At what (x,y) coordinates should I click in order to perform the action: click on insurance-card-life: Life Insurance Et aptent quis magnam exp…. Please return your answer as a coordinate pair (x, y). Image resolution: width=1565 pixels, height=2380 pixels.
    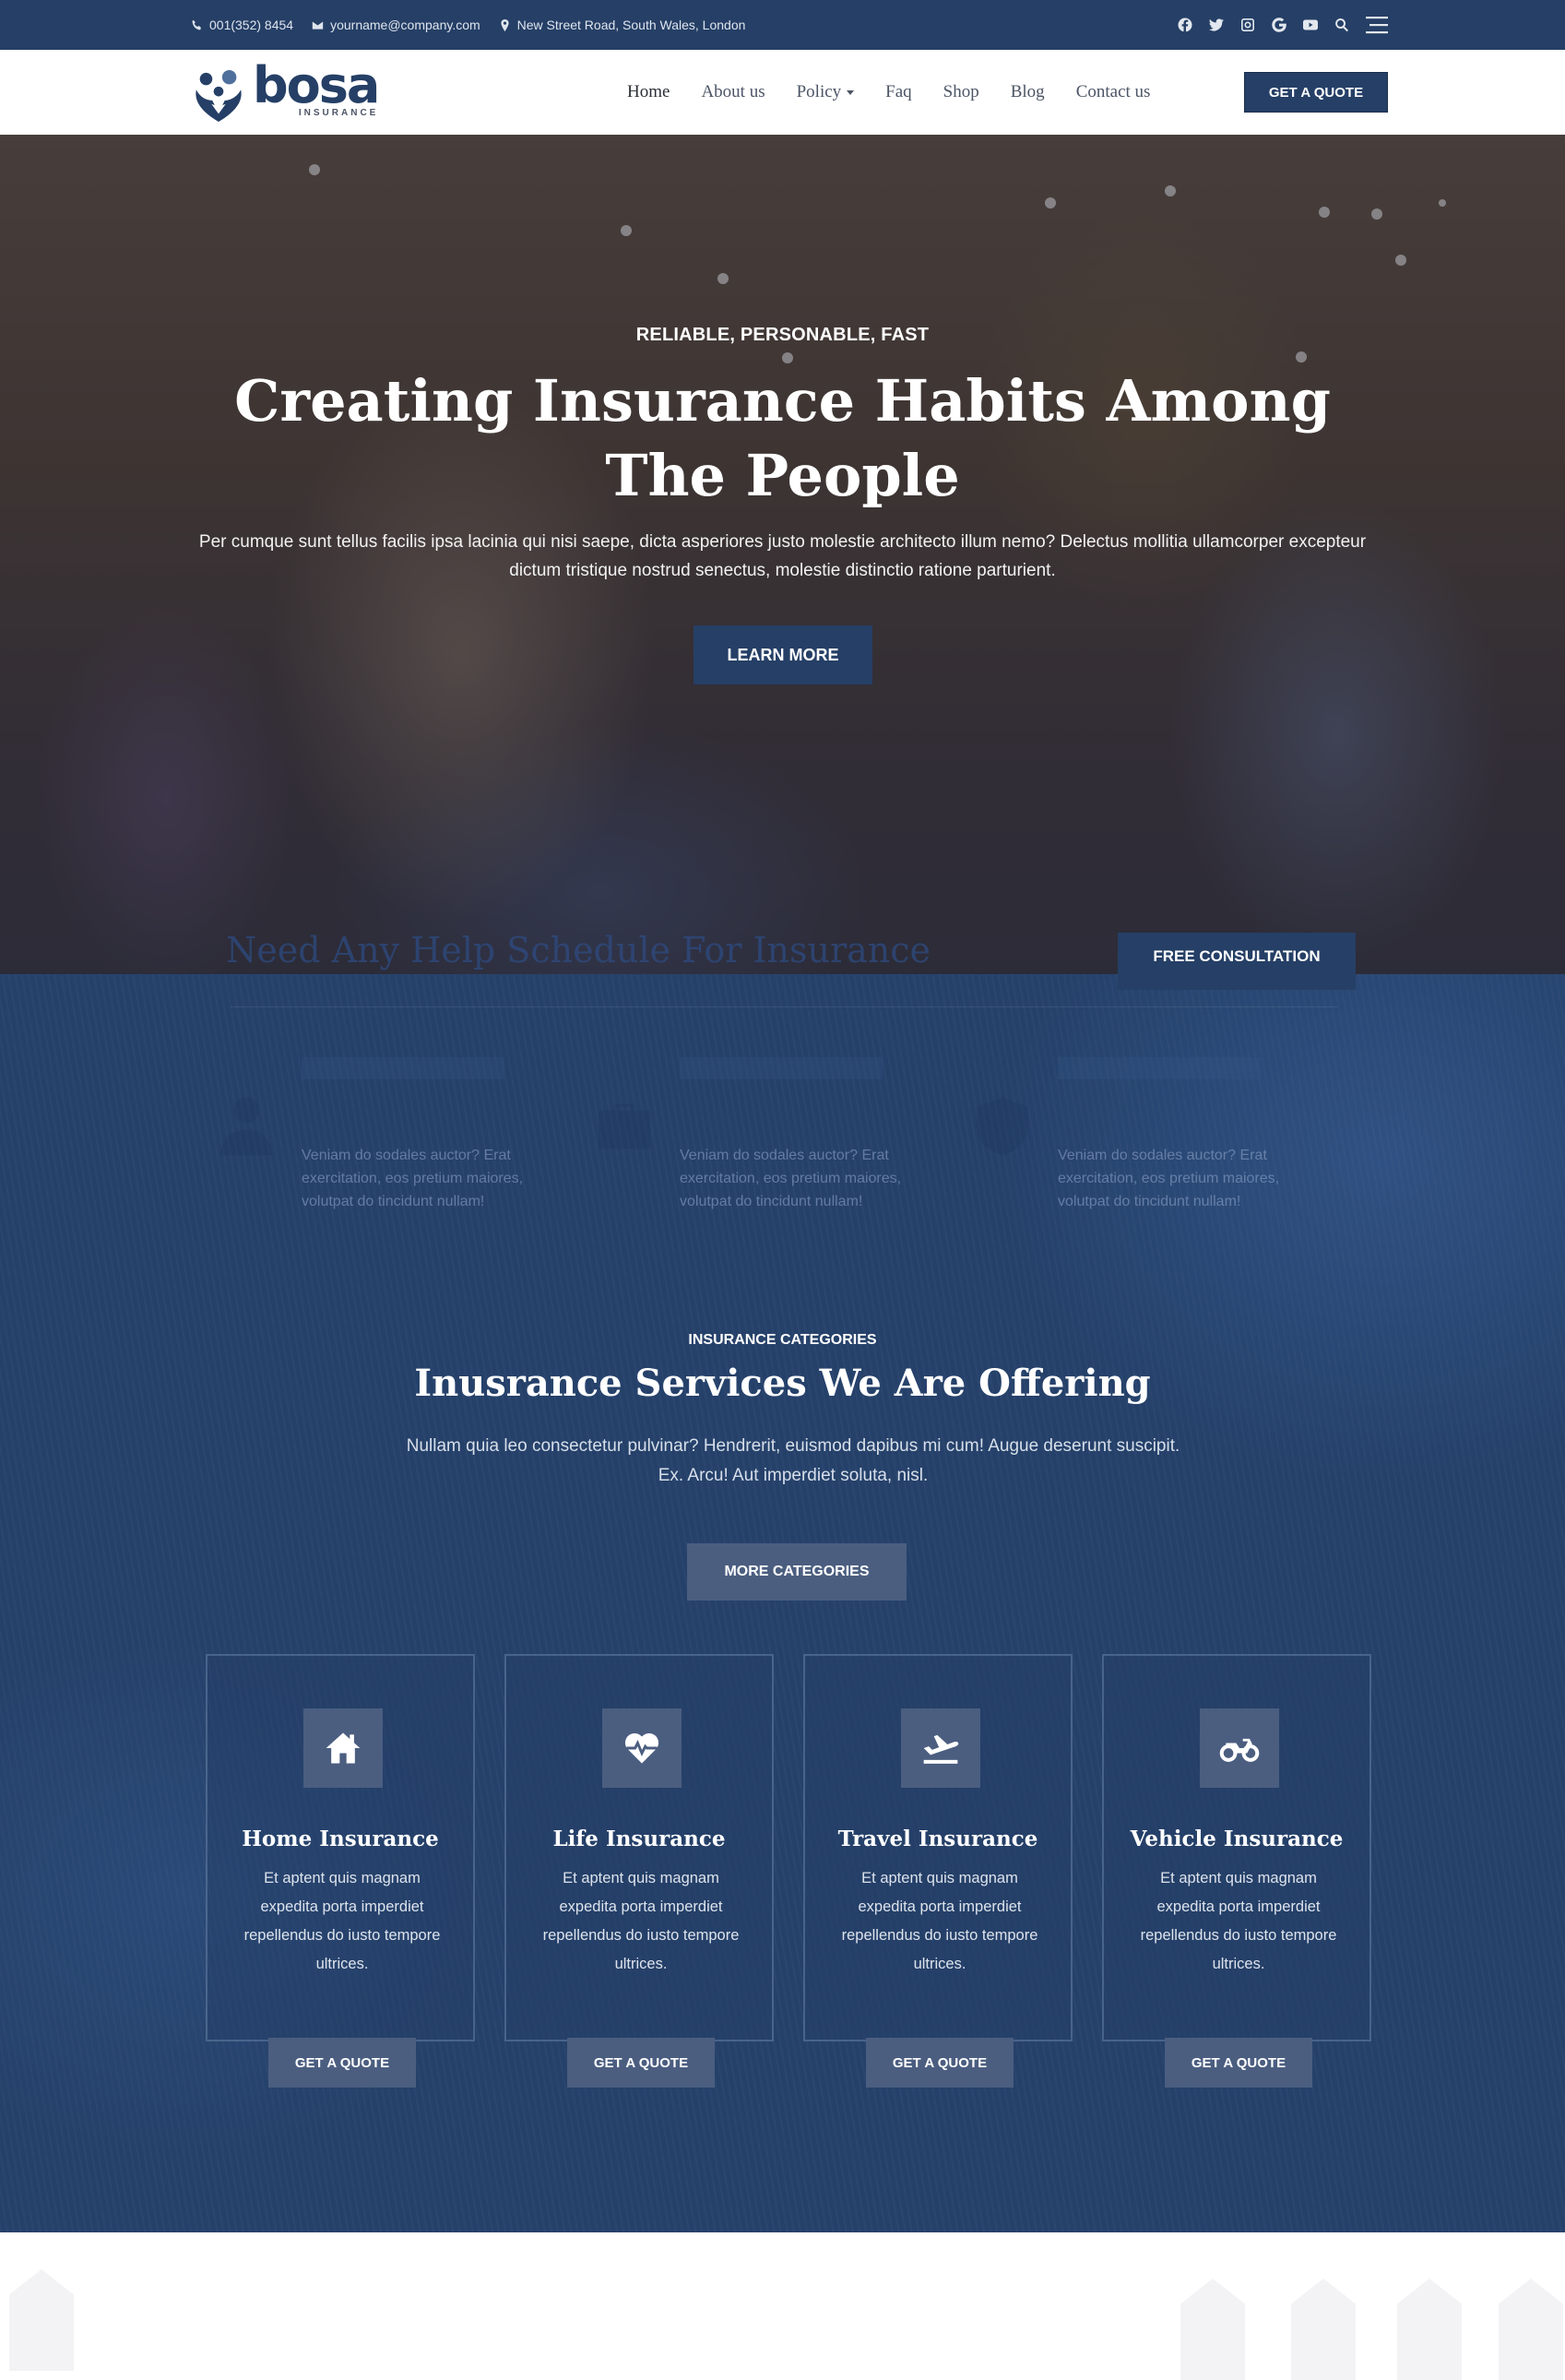
    Looking at the image, I should click on (639, 1871).